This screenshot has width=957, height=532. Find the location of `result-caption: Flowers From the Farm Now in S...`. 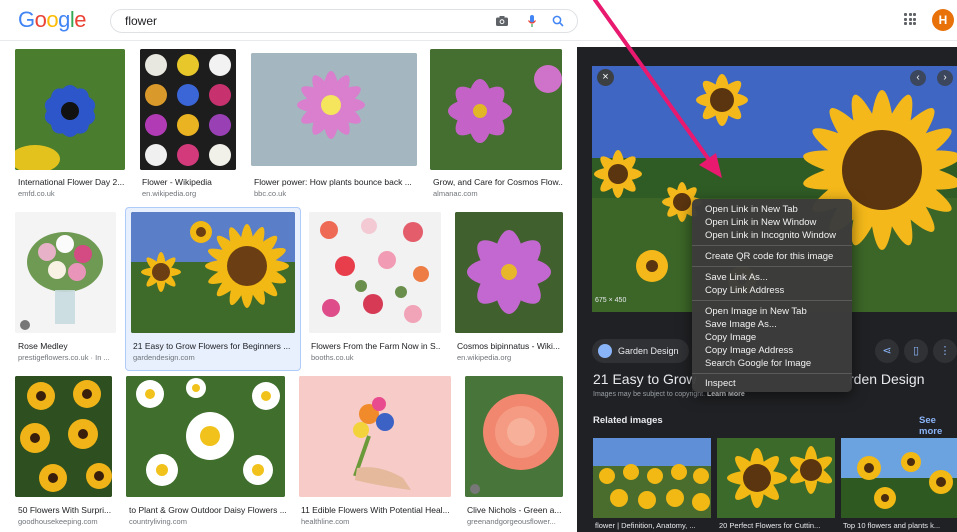

result-caption: Flowers From the Farm Now in S... is located at coordinates (376, 346).